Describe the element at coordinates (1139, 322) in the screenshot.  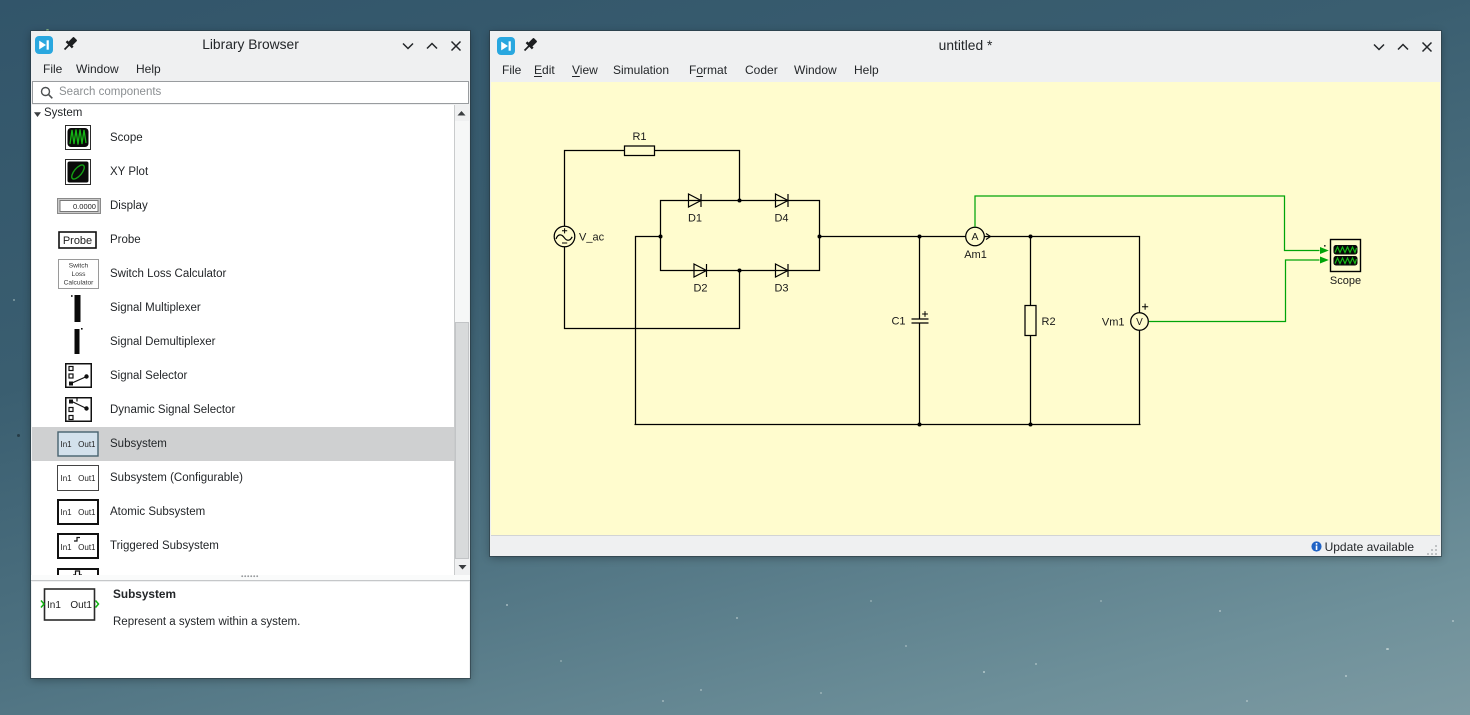
I see `svg-text: V` at that location.